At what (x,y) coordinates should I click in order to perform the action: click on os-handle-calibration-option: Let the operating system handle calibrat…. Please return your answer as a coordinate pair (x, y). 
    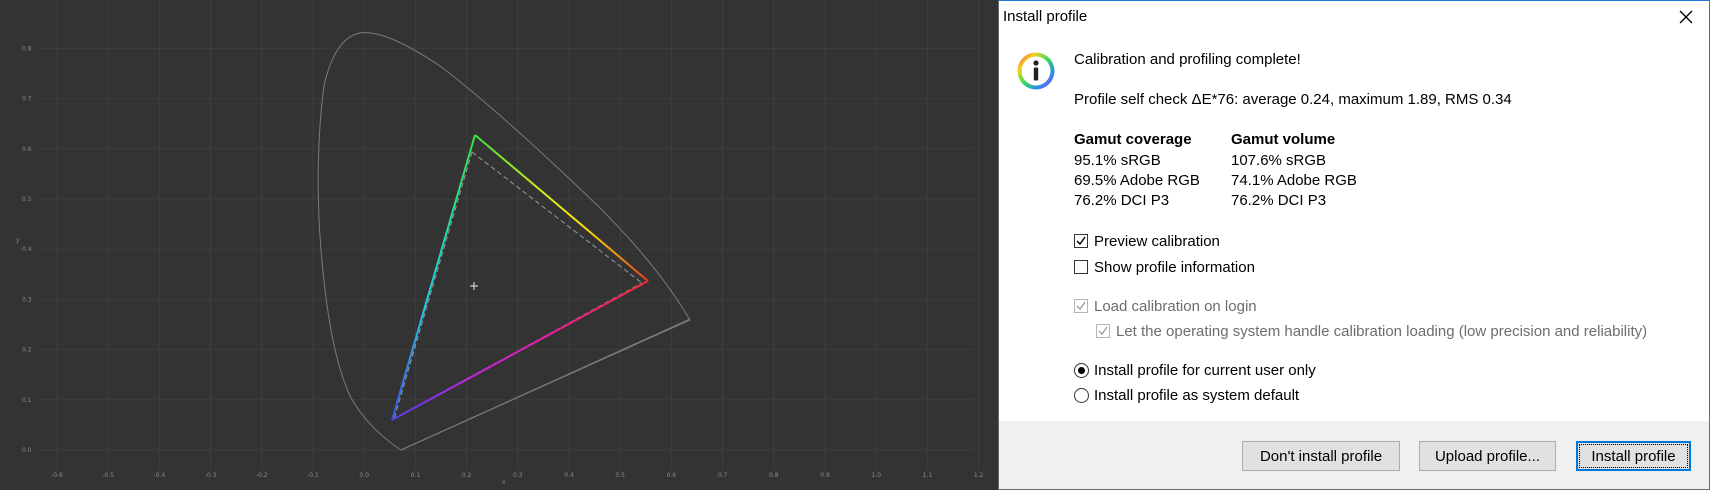
    Looking at the image, I should click on (1396, 332).